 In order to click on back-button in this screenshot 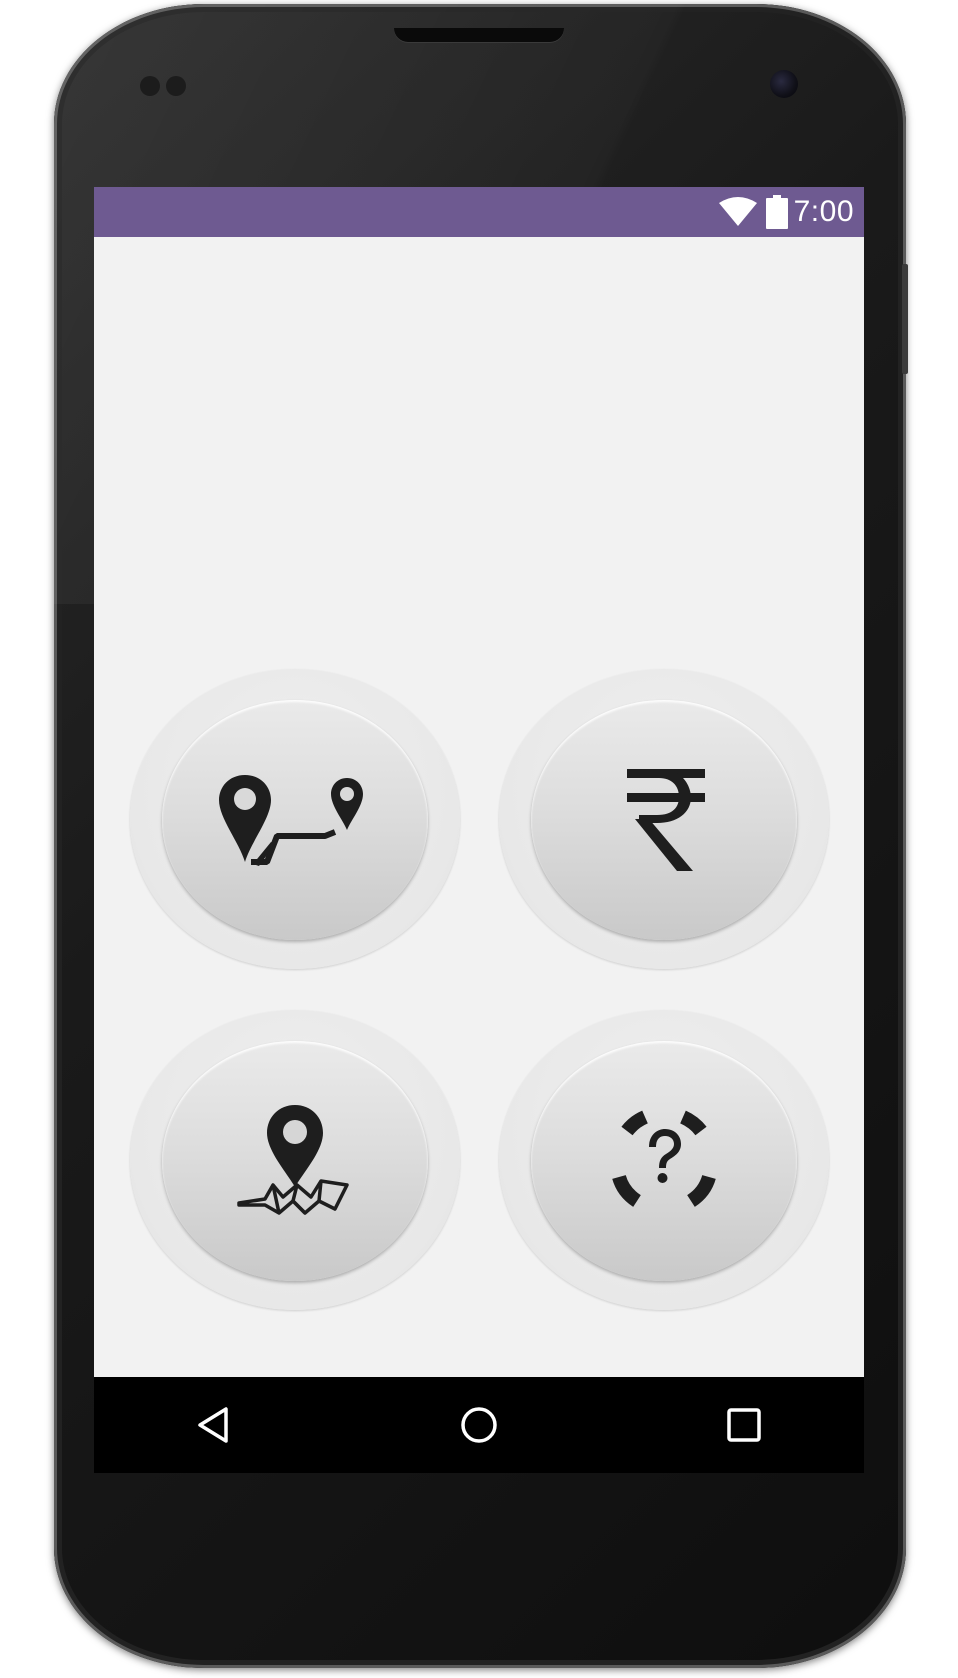, I will do `click(214, 1425)`.